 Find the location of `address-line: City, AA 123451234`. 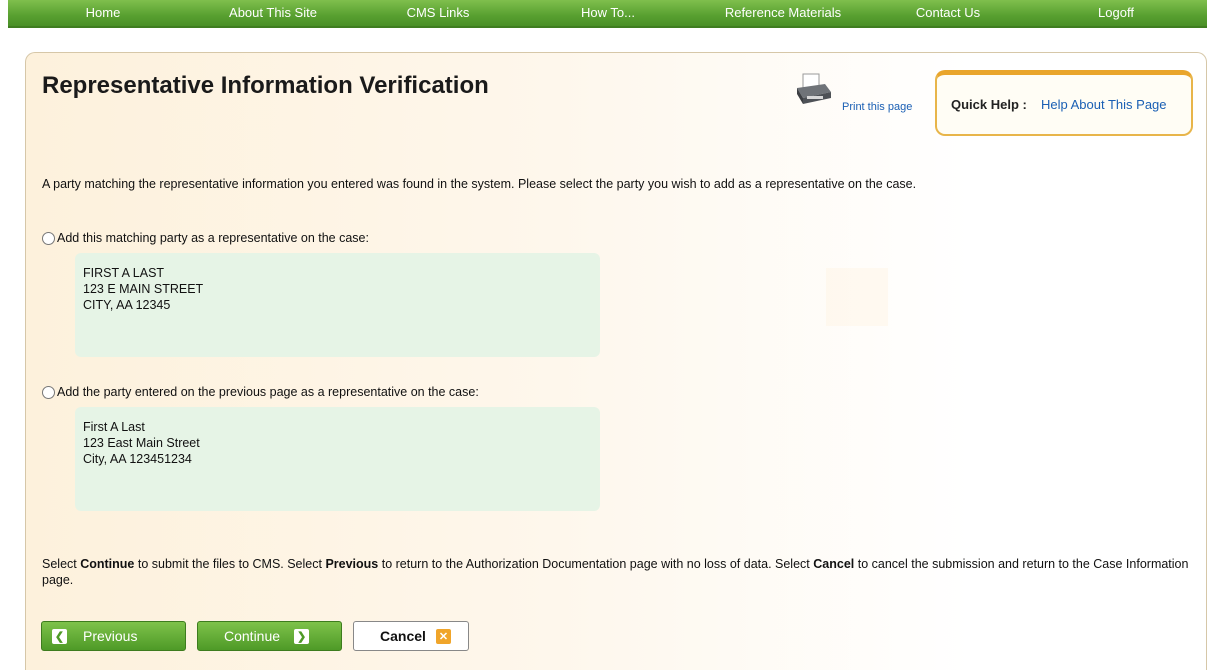

address-line: City, AA 123451234 is located at coordinates (137, 459).